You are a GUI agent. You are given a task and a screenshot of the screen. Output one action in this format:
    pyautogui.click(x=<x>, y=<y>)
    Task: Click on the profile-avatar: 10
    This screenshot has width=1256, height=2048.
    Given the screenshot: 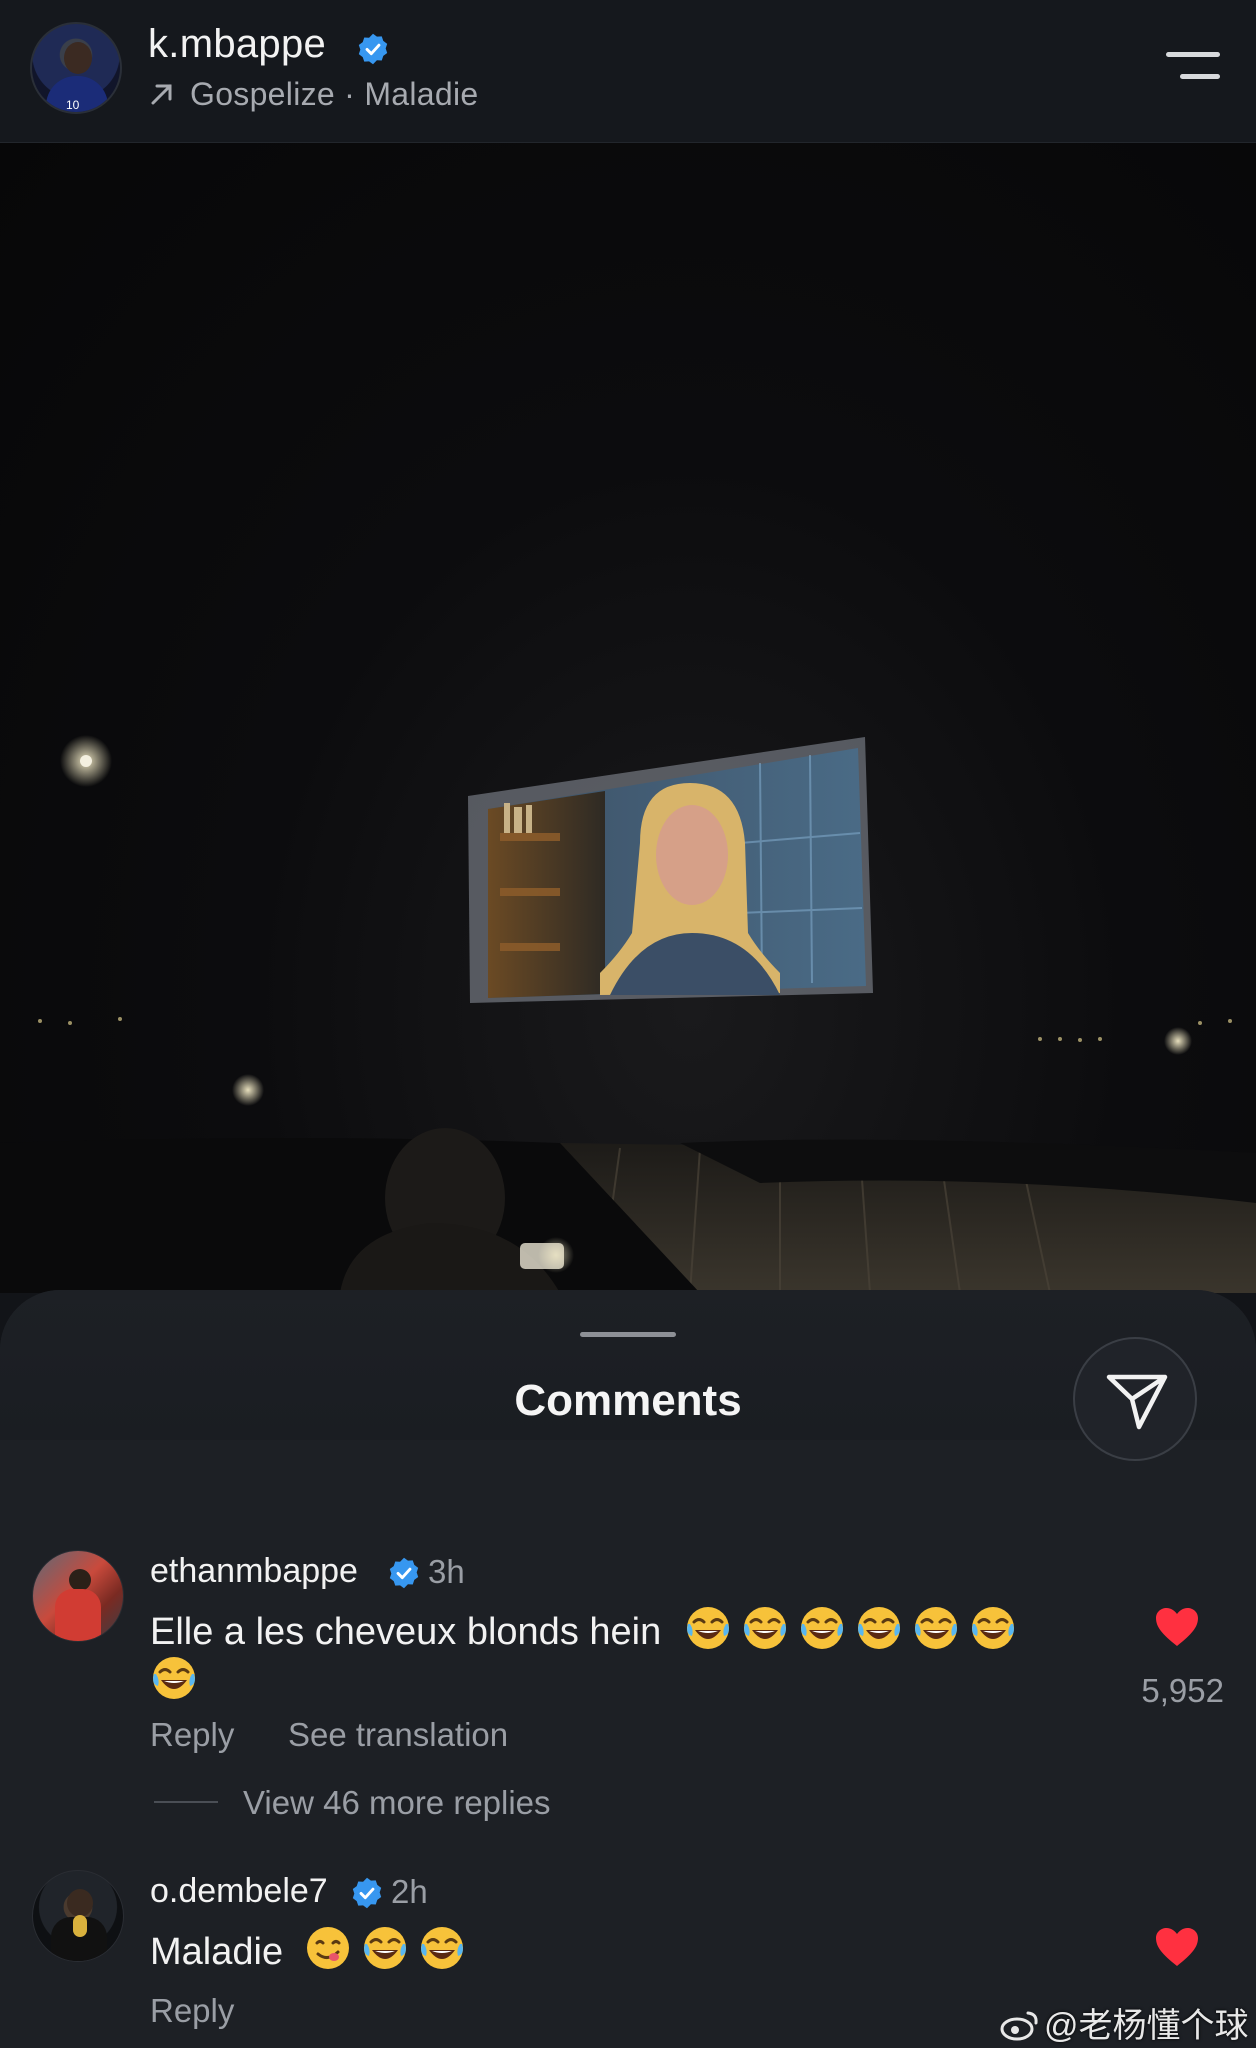 What is the action you would take?
    pyautogui.click(x=76, y=68)
    